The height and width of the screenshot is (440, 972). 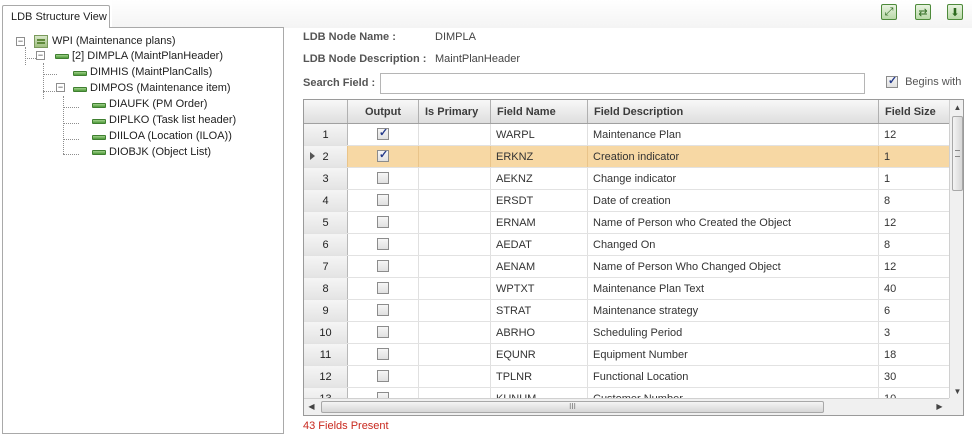 I want to click on scroll-left-icon: ◀, so click(x=311, y=407).